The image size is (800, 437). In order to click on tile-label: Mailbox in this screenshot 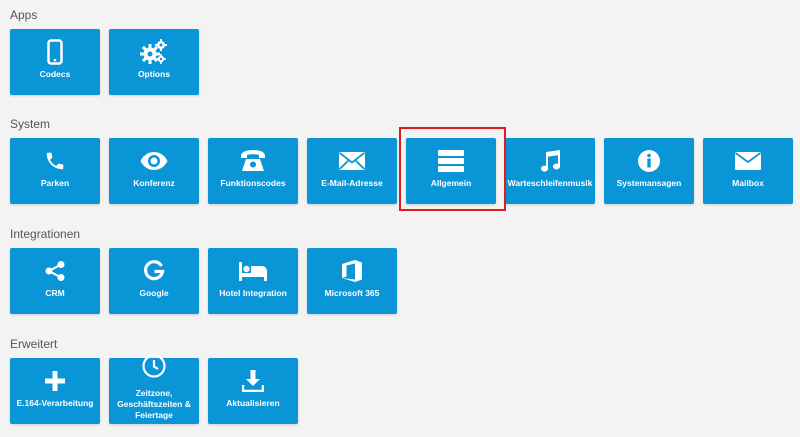, I will do `click(748, 183)`.